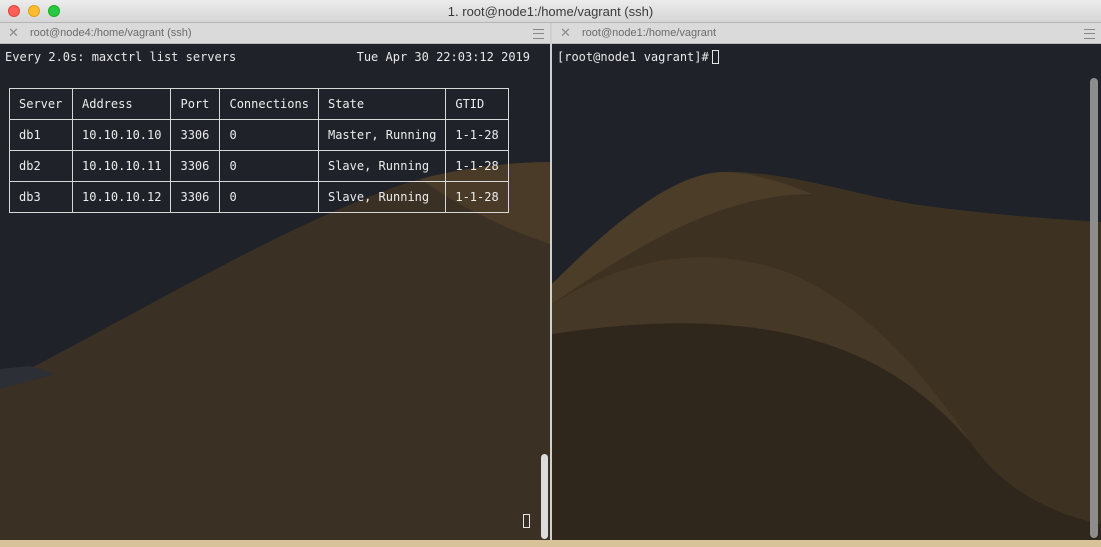 The height and width of the screenshot is (547, 1101). What do you see at coordinates (121, 166) in the screenshot?
I see `table-cell: 10.10.10.11` at bounding box center [121, 166].